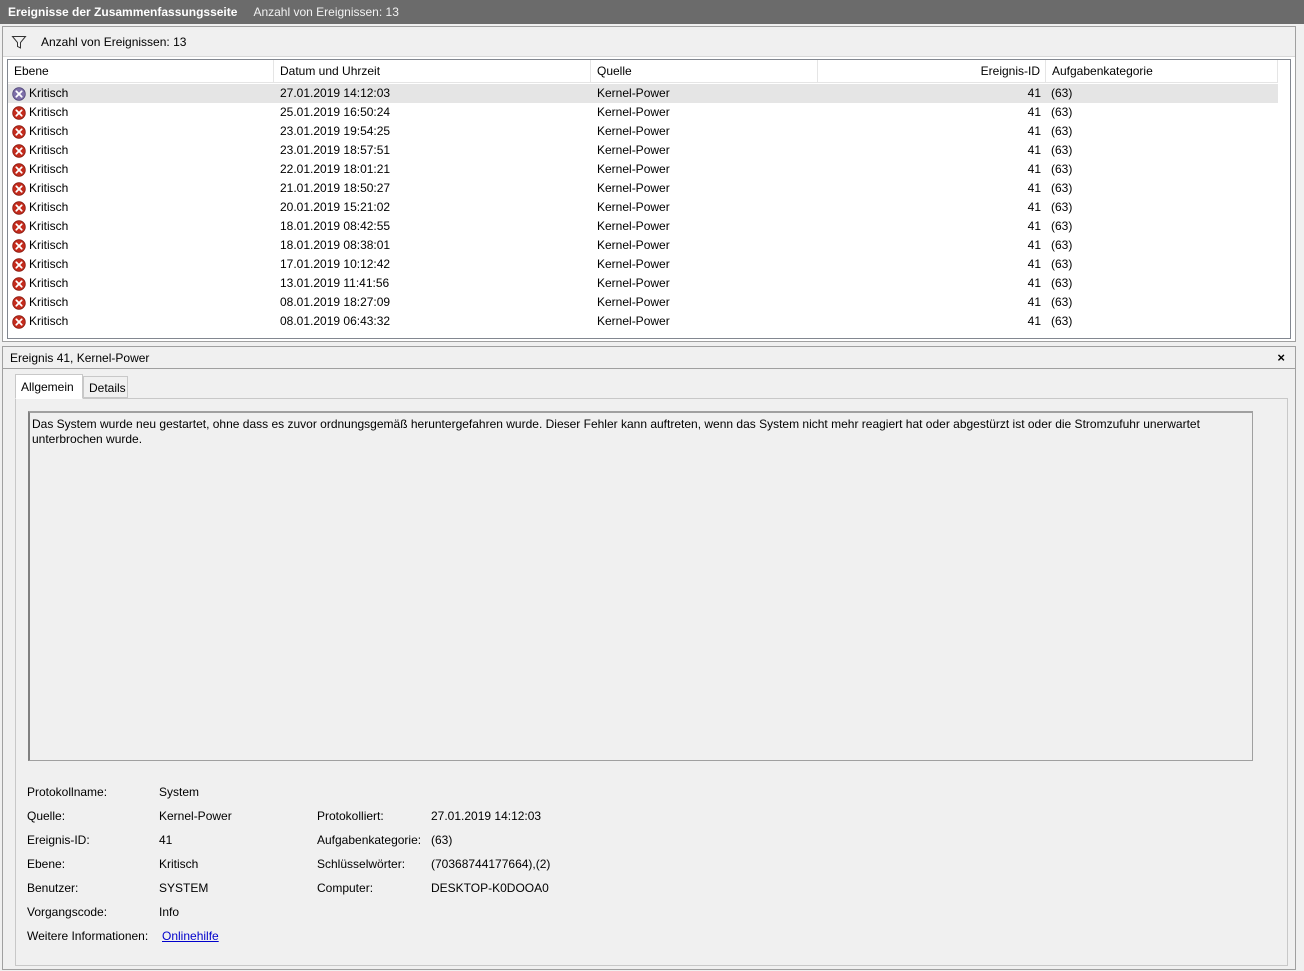 The width and height of the screenshot is (1304, 971). Describe the element at coordinates (335, 150) in the screenshot. I see `cell-date: 23.01.2019 18:57:51` at that location.